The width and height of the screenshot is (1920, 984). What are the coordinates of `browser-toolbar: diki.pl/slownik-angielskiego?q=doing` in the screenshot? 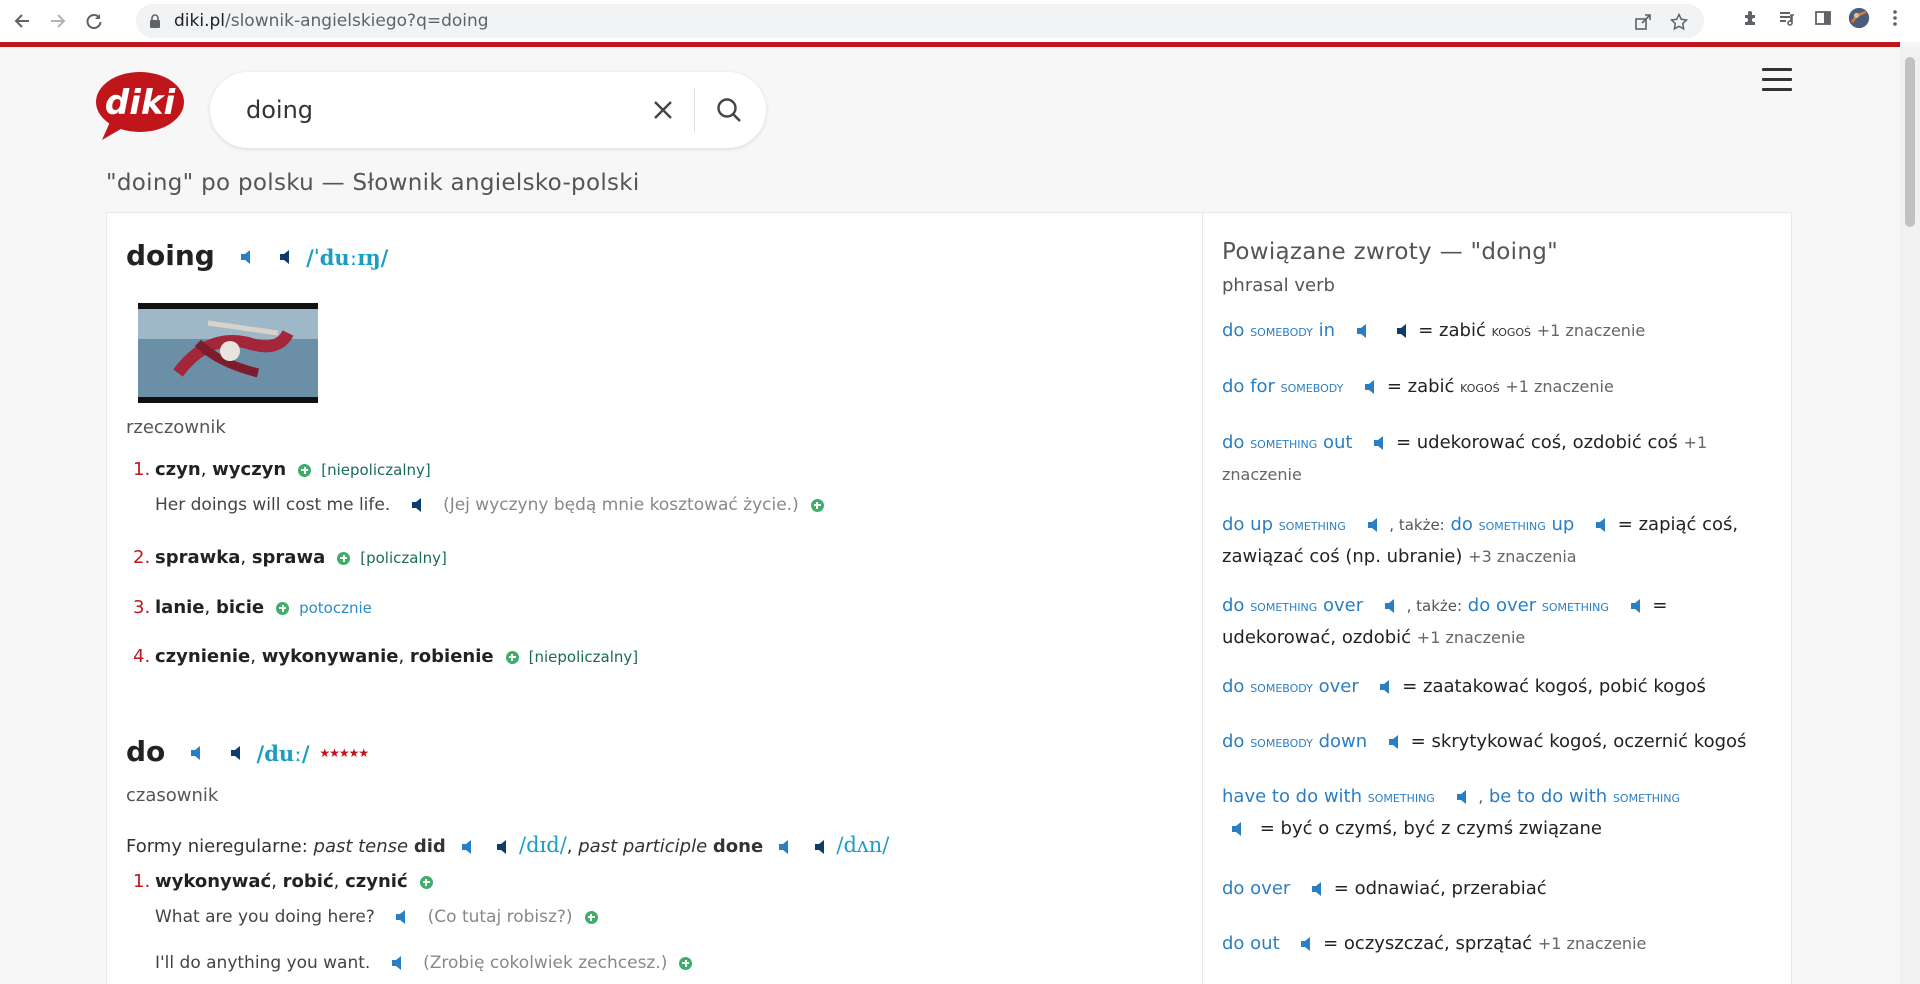 It's located at (960, 21).